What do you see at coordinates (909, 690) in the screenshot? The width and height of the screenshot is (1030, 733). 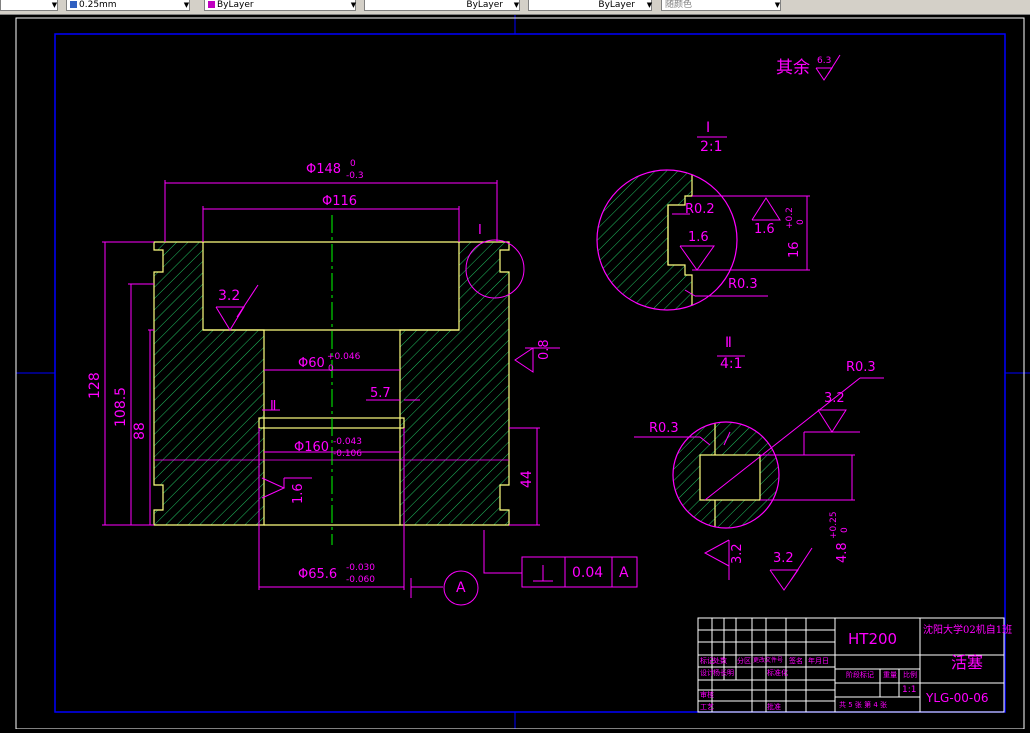 I see `title-scale: 1:1` at bounding box center [909, 690].